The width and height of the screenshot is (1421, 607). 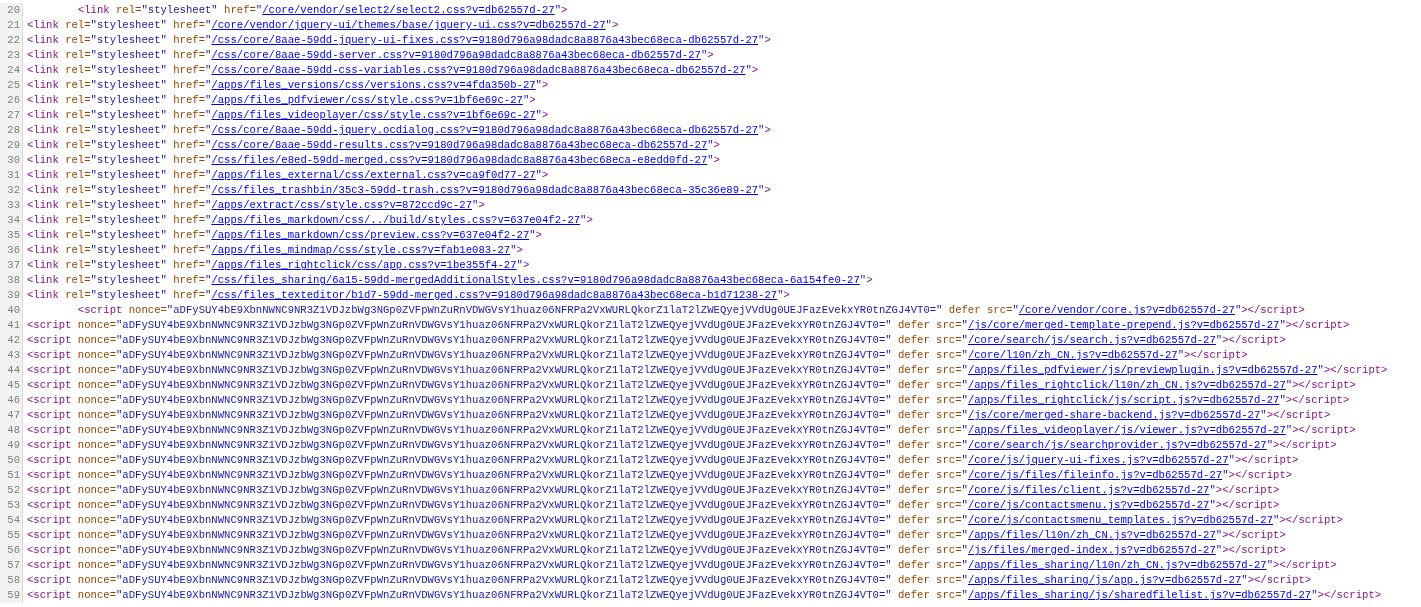 I want to click on line-number: 47, so click(x=11, y=415).